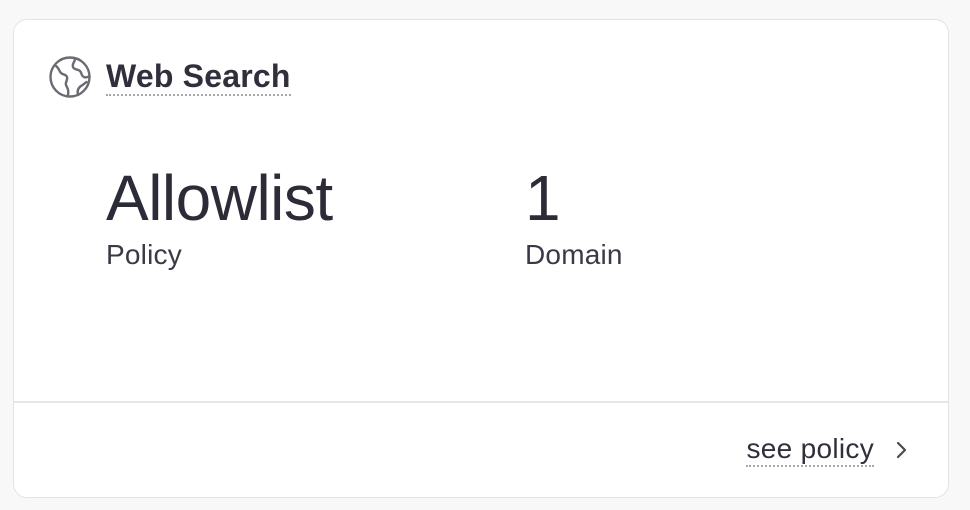 This screenshot has height=510, width=970. I want to click on see-policy-link: see policy, so click(829, 450).